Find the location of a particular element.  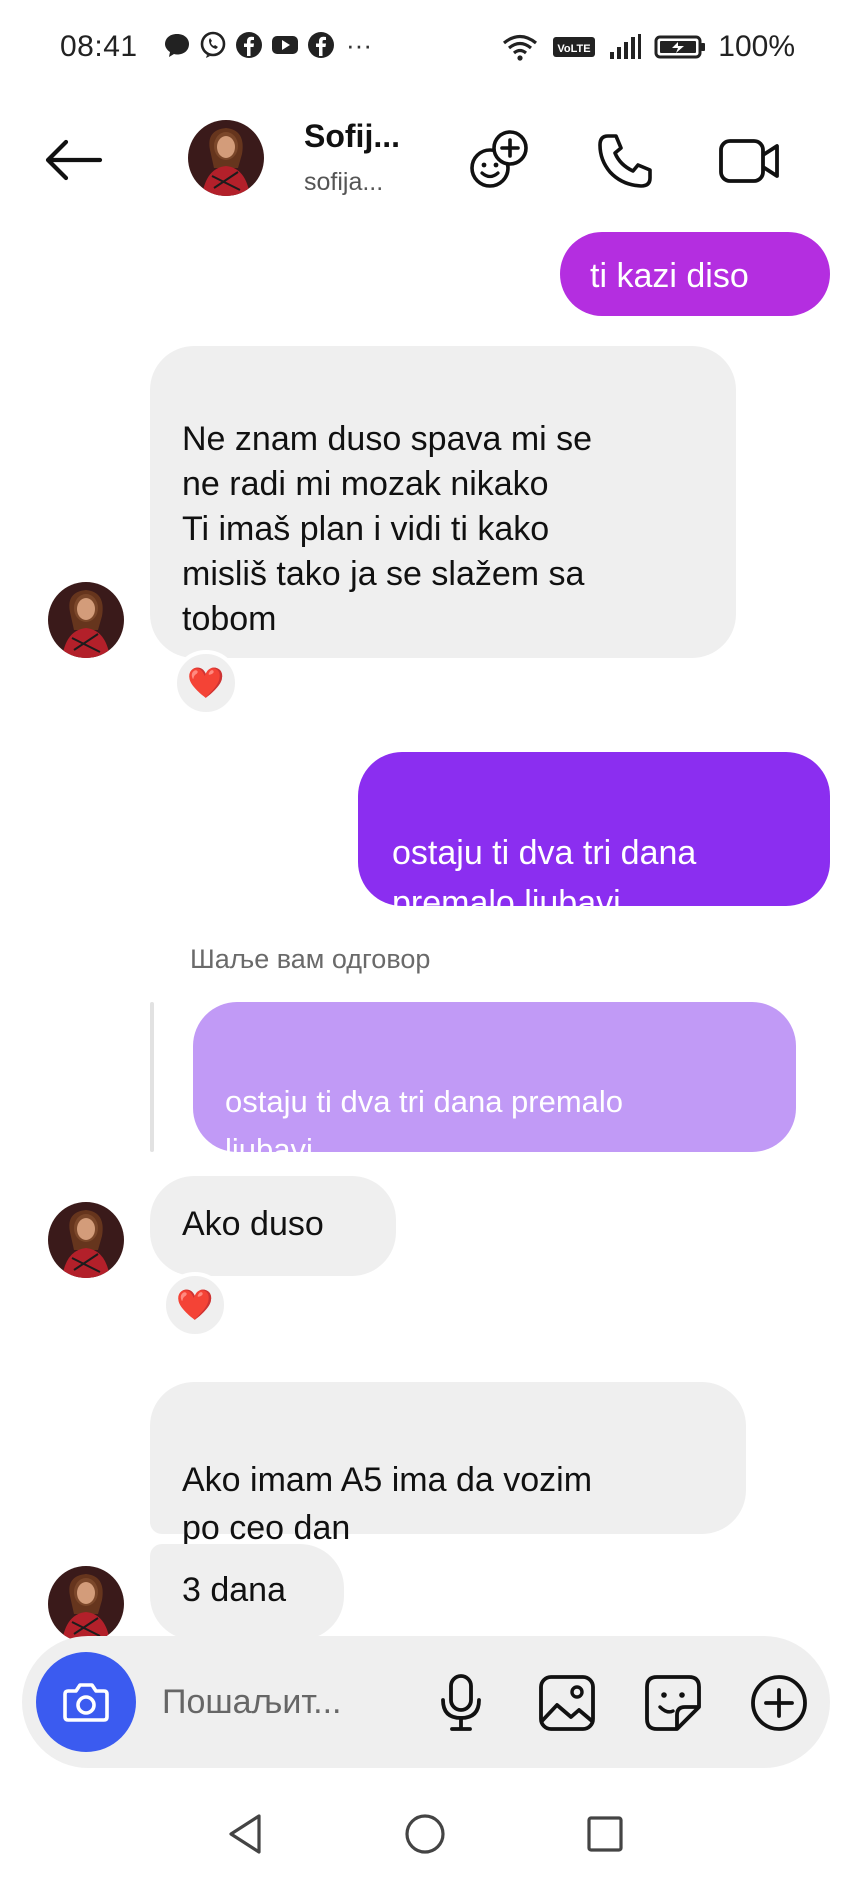

quoted-message: ostaju ti dva tri dana premalo ljubavi is located at coordinates (494, 1084).